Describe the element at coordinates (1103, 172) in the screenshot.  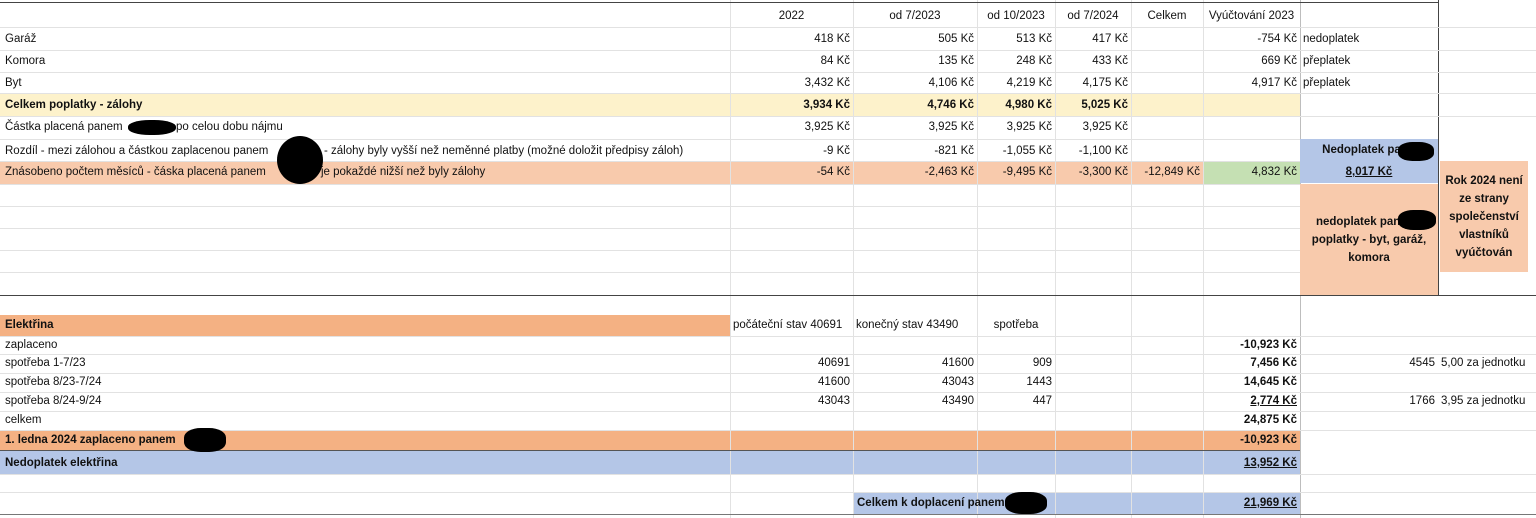
I see `row-znasobeno-072024: -3,300 Kč` at that location.